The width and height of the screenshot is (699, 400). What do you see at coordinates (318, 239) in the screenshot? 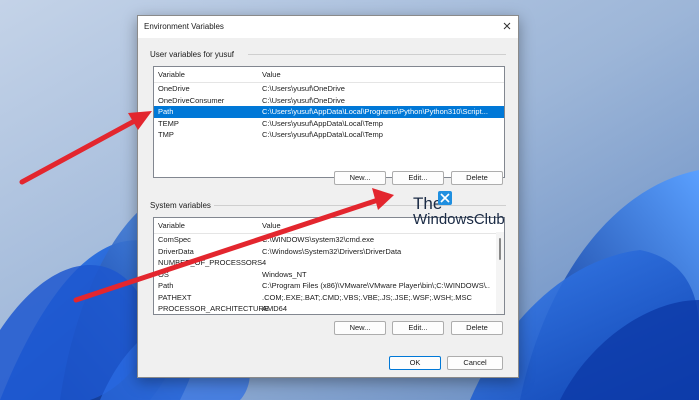
I see `variable-value: C:\WINDOWS\system32\cmd.exe` at bounding box center [318, 239].